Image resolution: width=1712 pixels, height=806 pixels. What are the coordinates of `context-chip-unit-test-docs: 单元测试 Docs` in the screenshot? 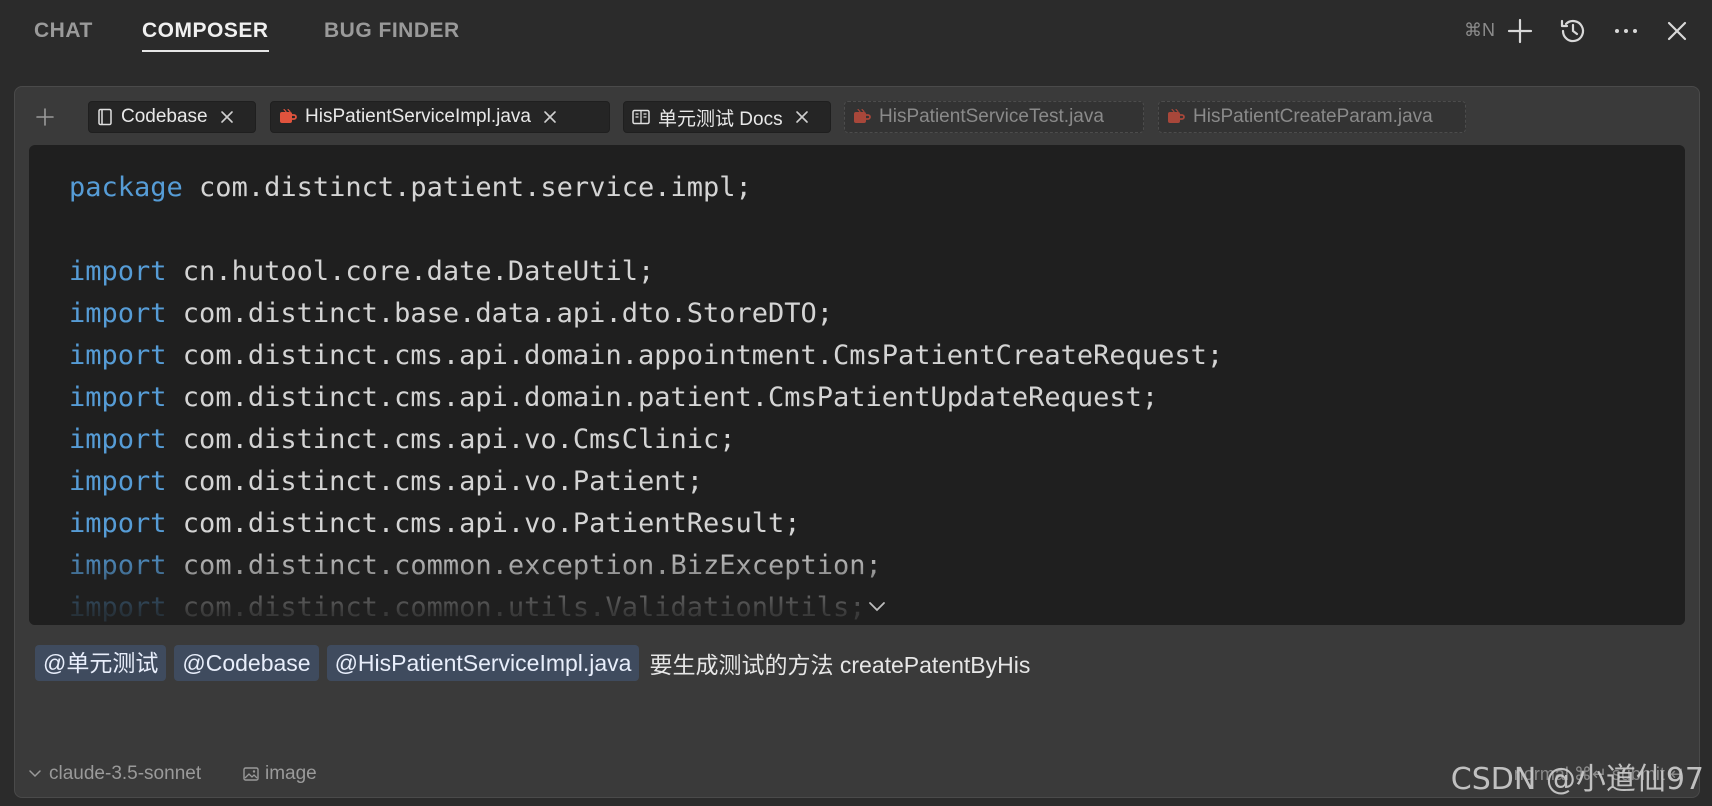 It's located at (727, 117).